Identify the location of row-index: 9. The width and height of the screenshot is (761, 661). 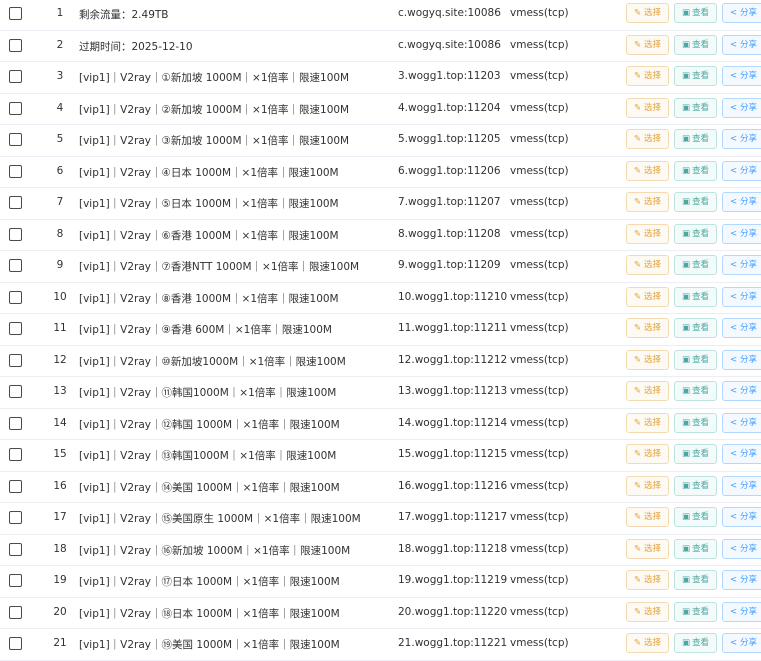
(60, 265).